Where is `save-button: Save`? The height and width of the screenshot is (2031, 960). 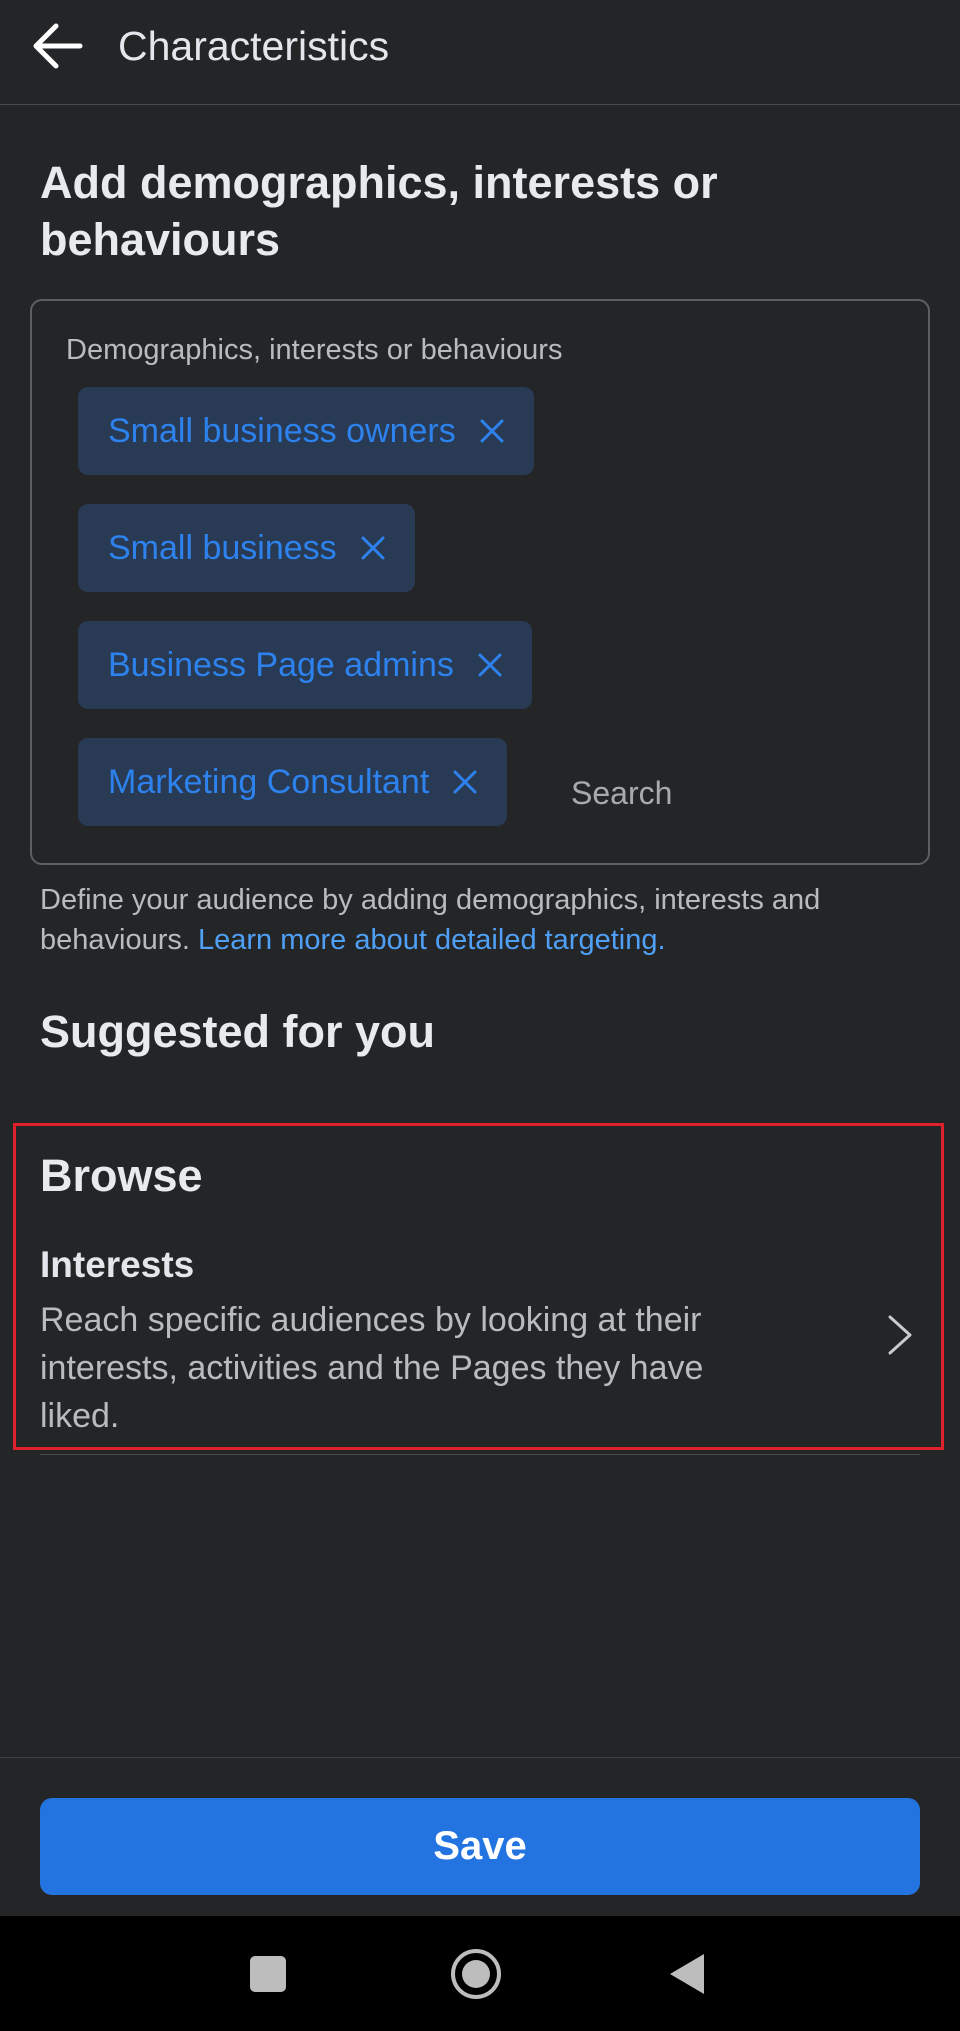 save-button: Save is located at coordinates (480, 1846).